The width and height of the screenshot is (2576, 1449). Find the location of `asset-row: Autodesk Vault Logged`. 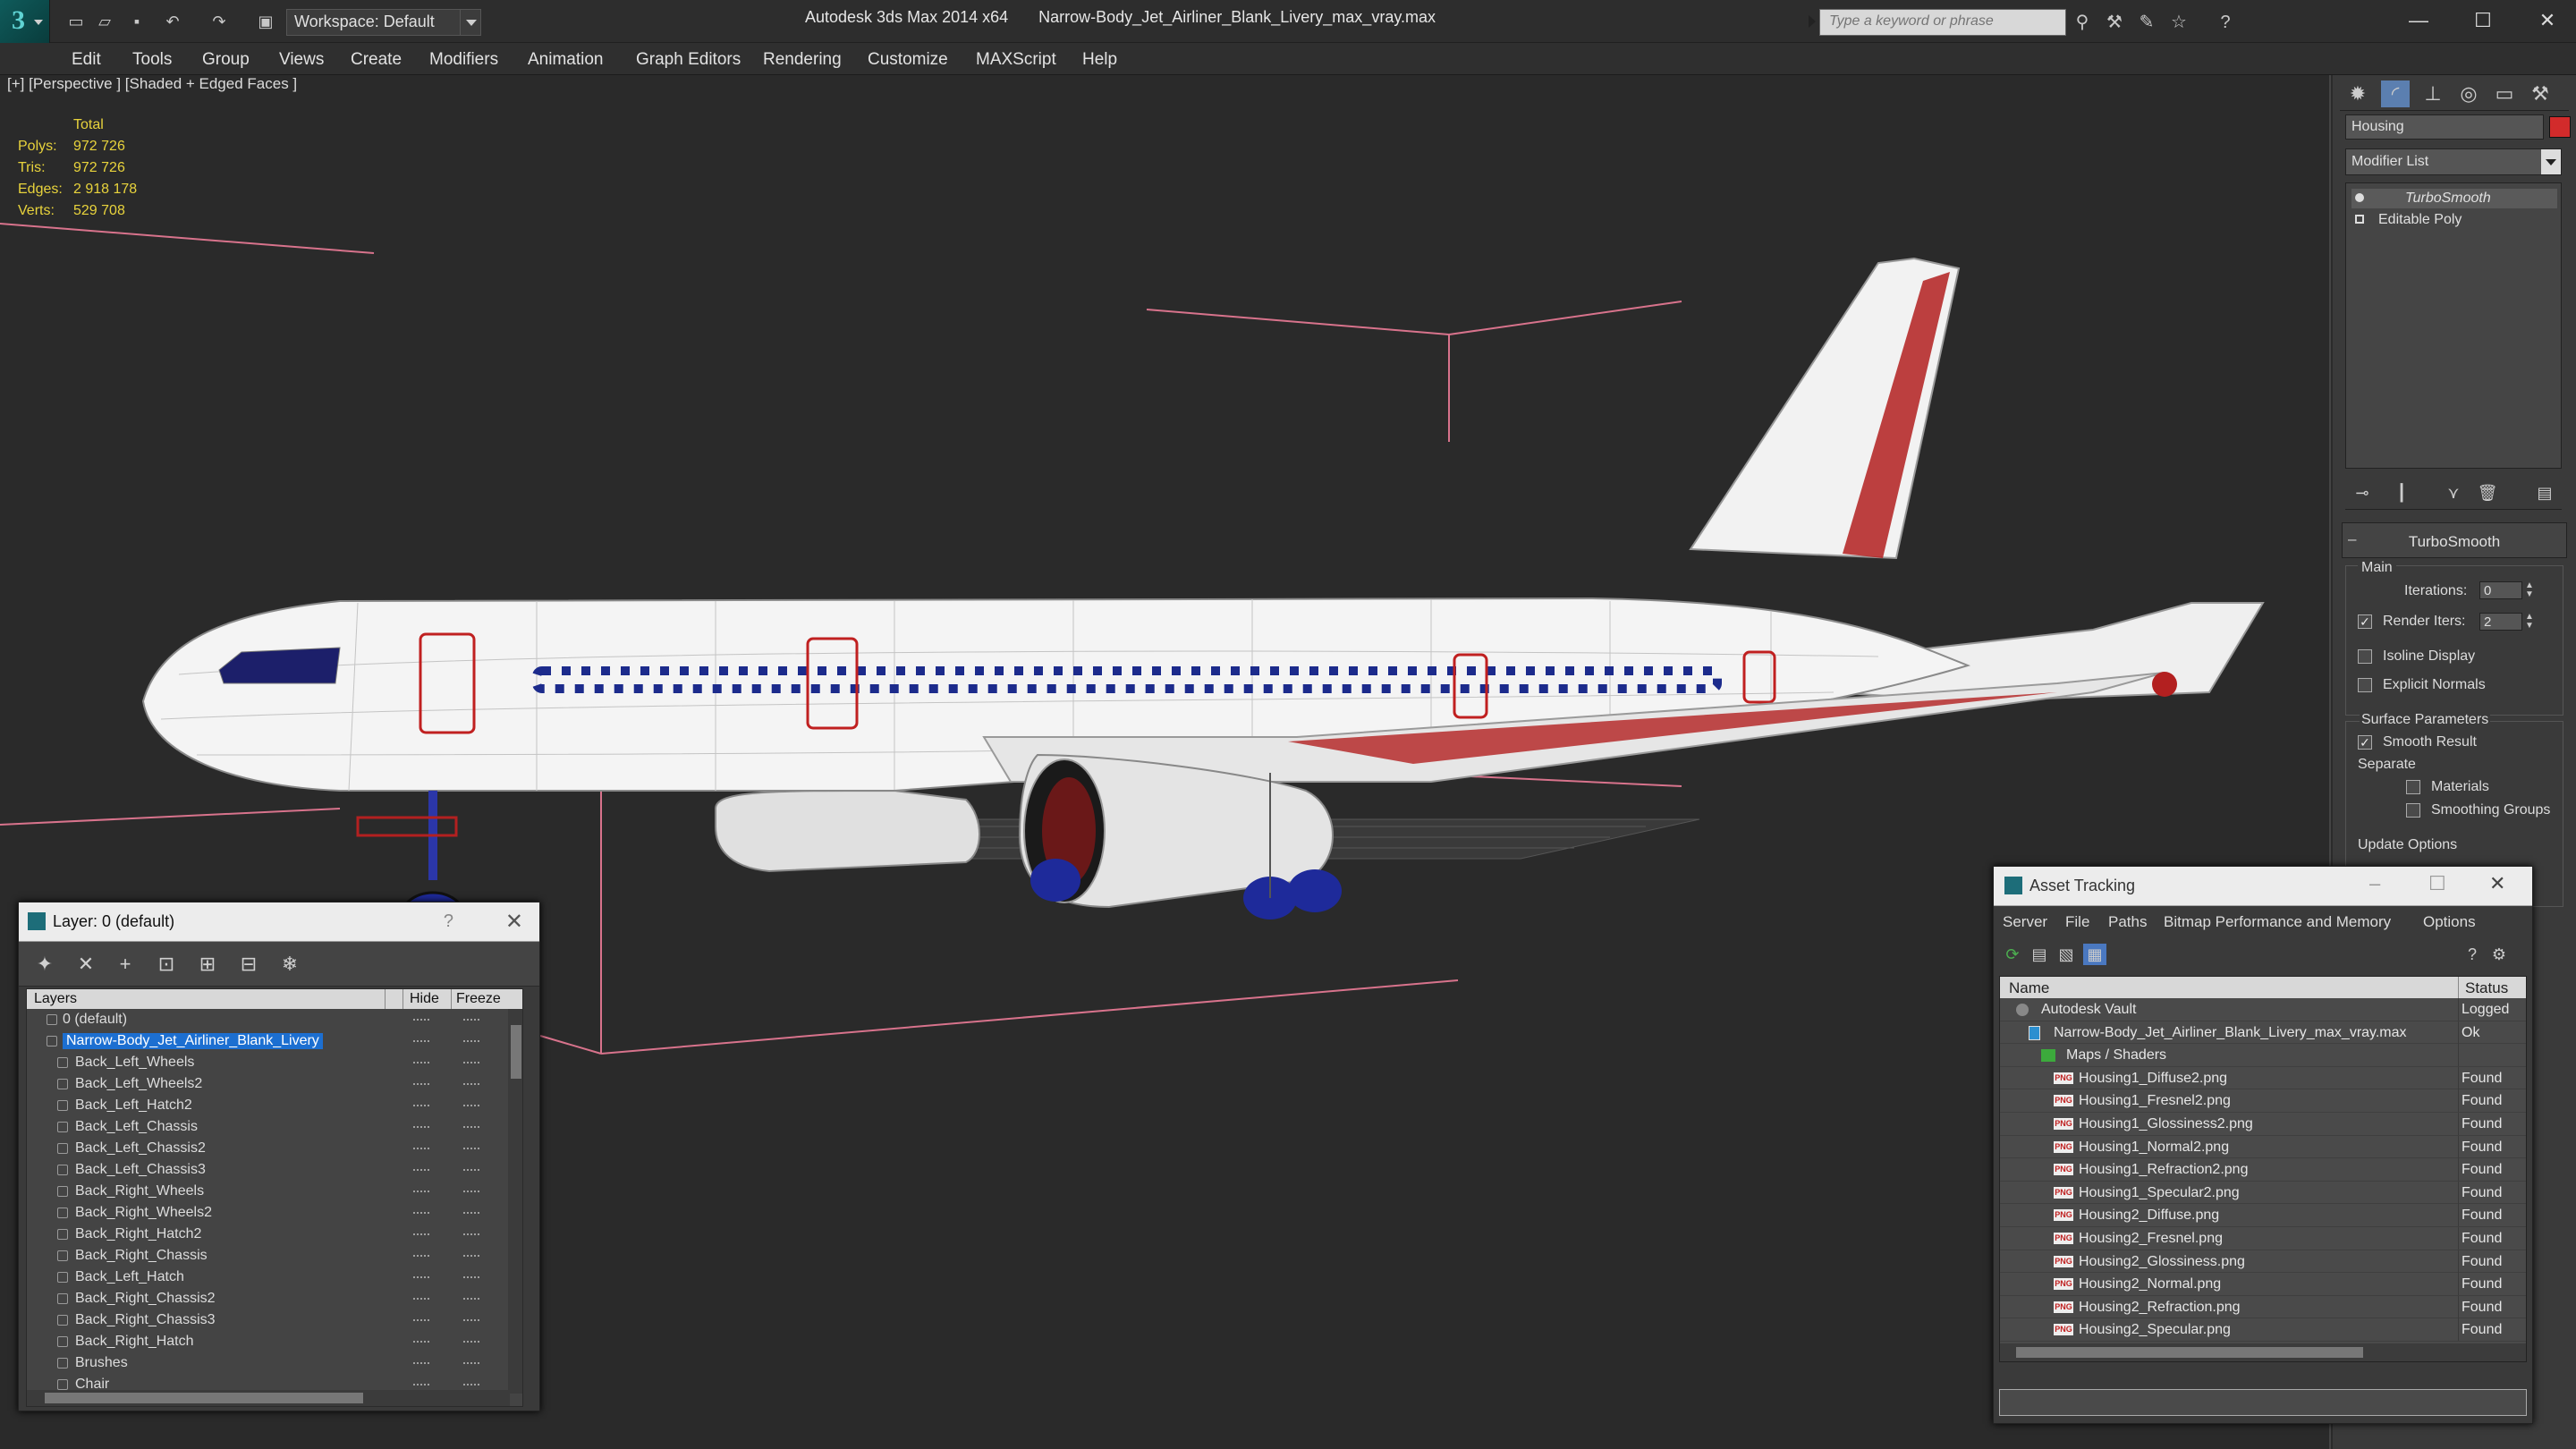

asset-row: Autodesk Vault Logged is located at coordinates (2263, 1009).